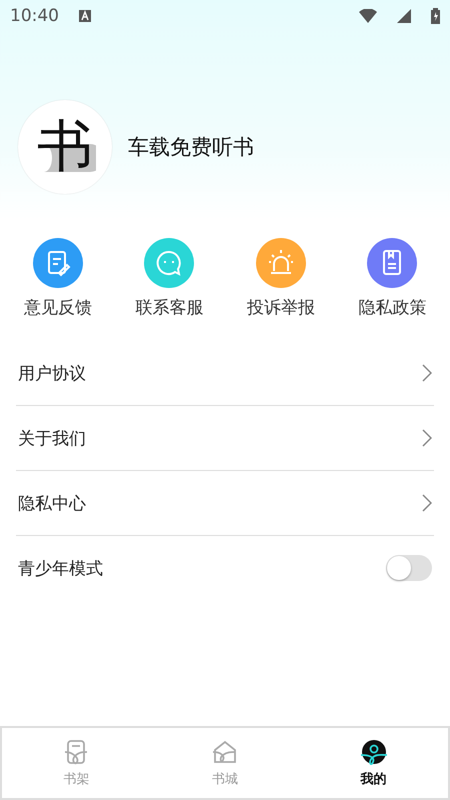  What do you see at coordinates (281, 263) in the screenshot?
I see `alarm-icon` at bounding box center [281, 263].